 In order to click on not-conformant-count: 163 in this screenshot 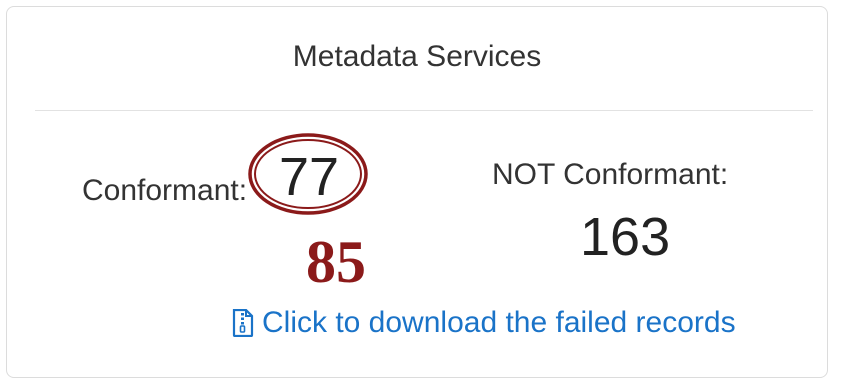, I will do `click(625, 237)`.